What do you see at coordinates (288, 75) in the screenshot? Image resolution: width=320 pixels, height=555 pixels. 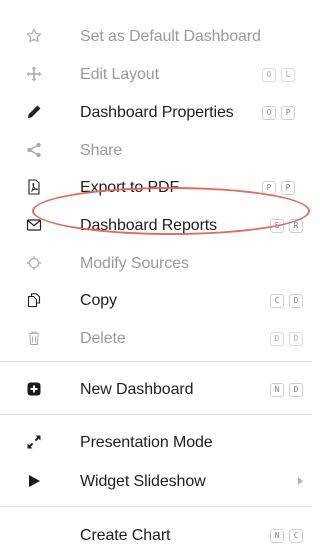 I see `shortcut-key: L` at bounding box center [288, 75].